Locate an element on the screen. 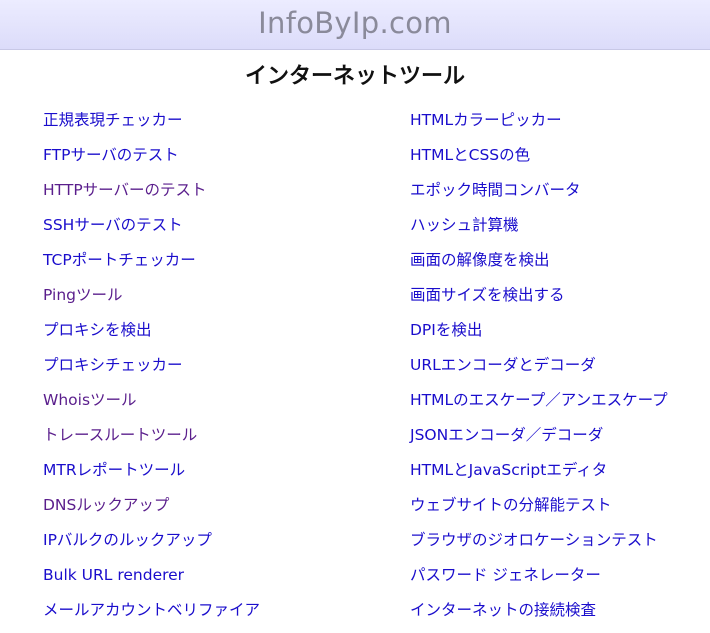 This screenshot has width=710, height=633. tool-link: プロキシを検出 is located at coordinates (97, 330).